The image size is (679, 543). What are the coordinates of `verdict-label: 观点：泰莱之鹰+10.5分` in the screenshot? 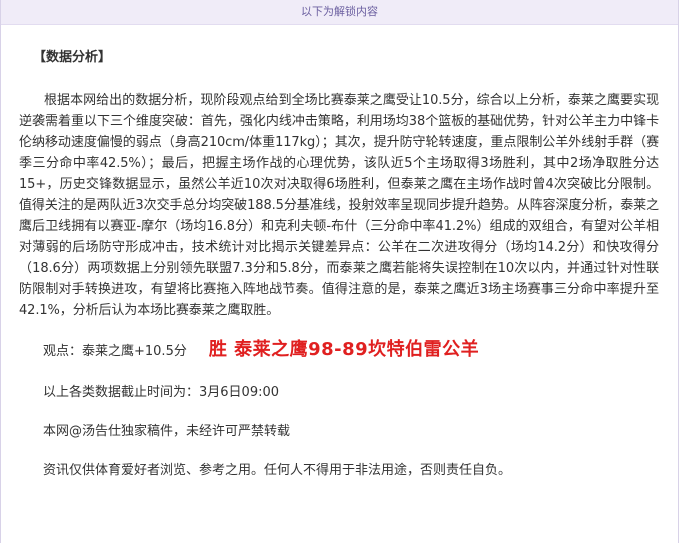 It's located at (115, 351).